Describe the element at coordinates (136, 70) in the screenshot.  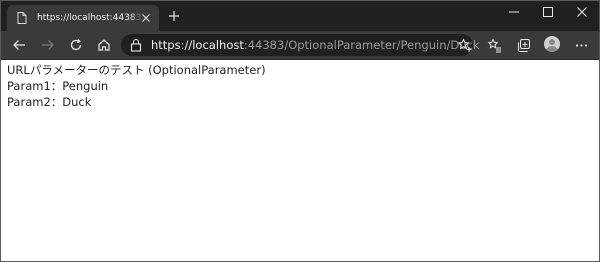
I see `page-heading: URLパラメーターのテスト (OptionalParameter)` at that location.